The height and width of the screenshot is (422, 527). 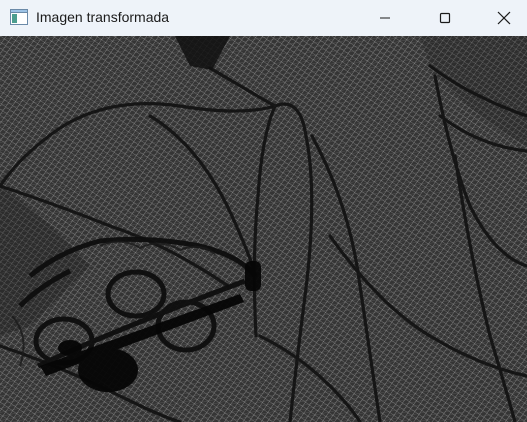 I want to click on minimize-button, so click(x=385, y=18).